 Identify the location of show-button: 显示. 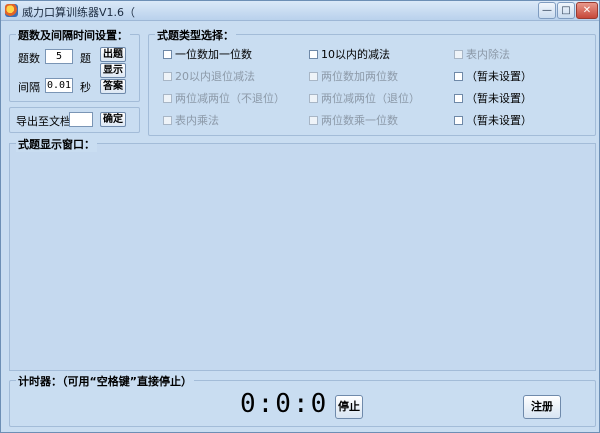
(113, 70).